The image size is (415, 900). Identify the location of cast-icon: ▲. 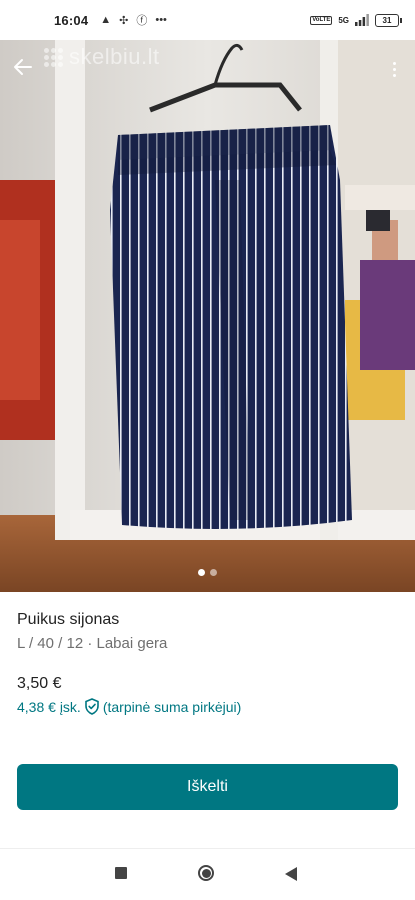
(106, 20).